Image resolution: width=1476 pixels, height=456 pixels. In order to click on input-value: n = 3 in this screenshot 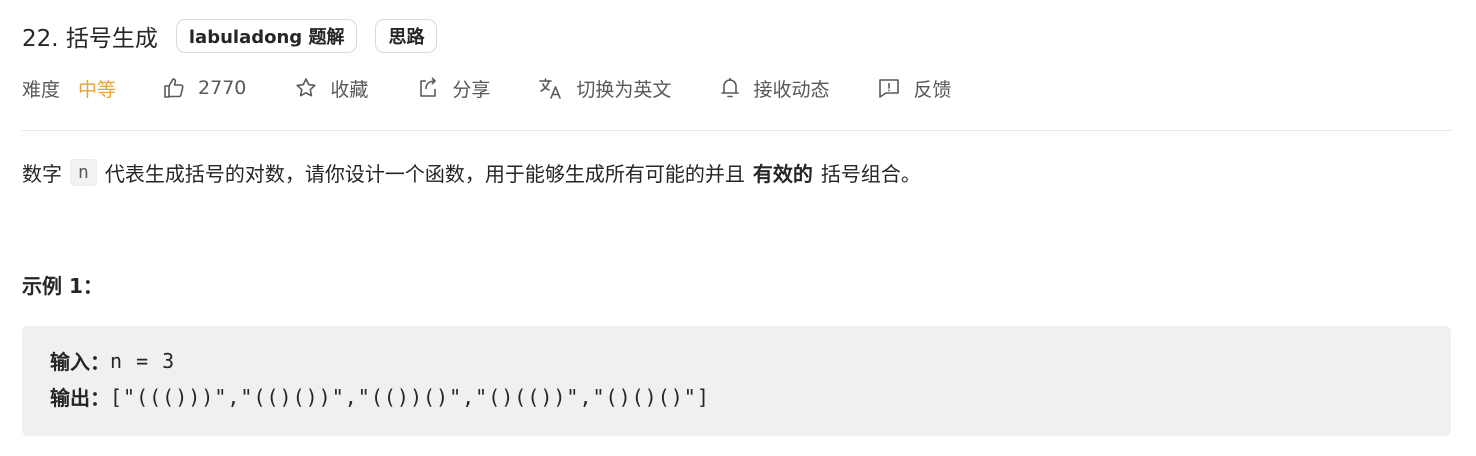, I will do `click(143, 360)`.